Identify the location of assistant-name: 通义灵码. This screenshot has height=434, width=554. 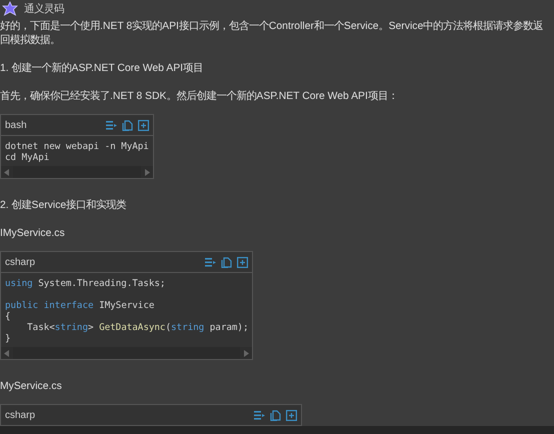
(44, 9).